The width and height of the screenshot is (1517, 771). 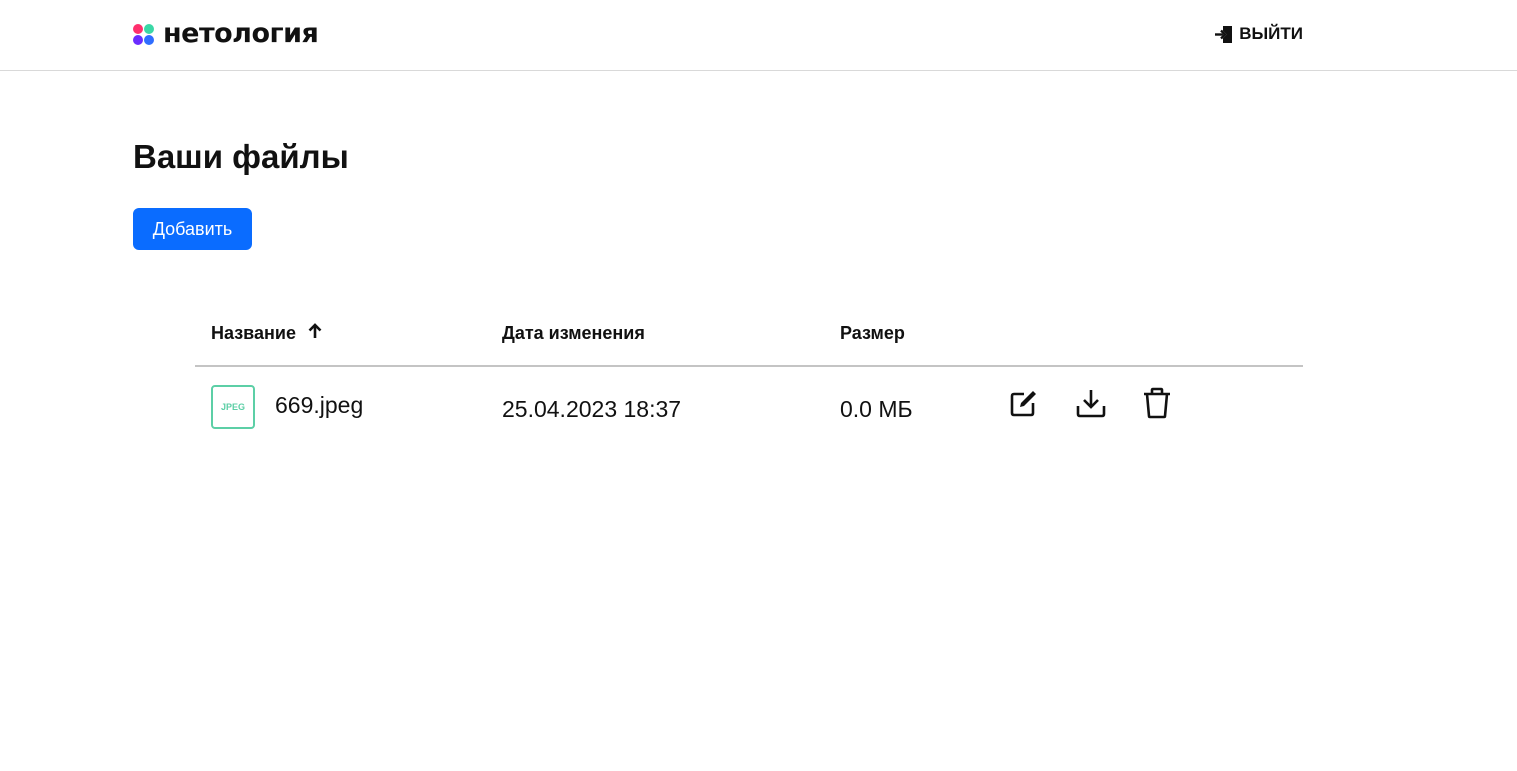 What do you see at coordinates (253, 333) in the screenshot?
I see `column-header-name-label: Название` at bounding box center [253, 333].